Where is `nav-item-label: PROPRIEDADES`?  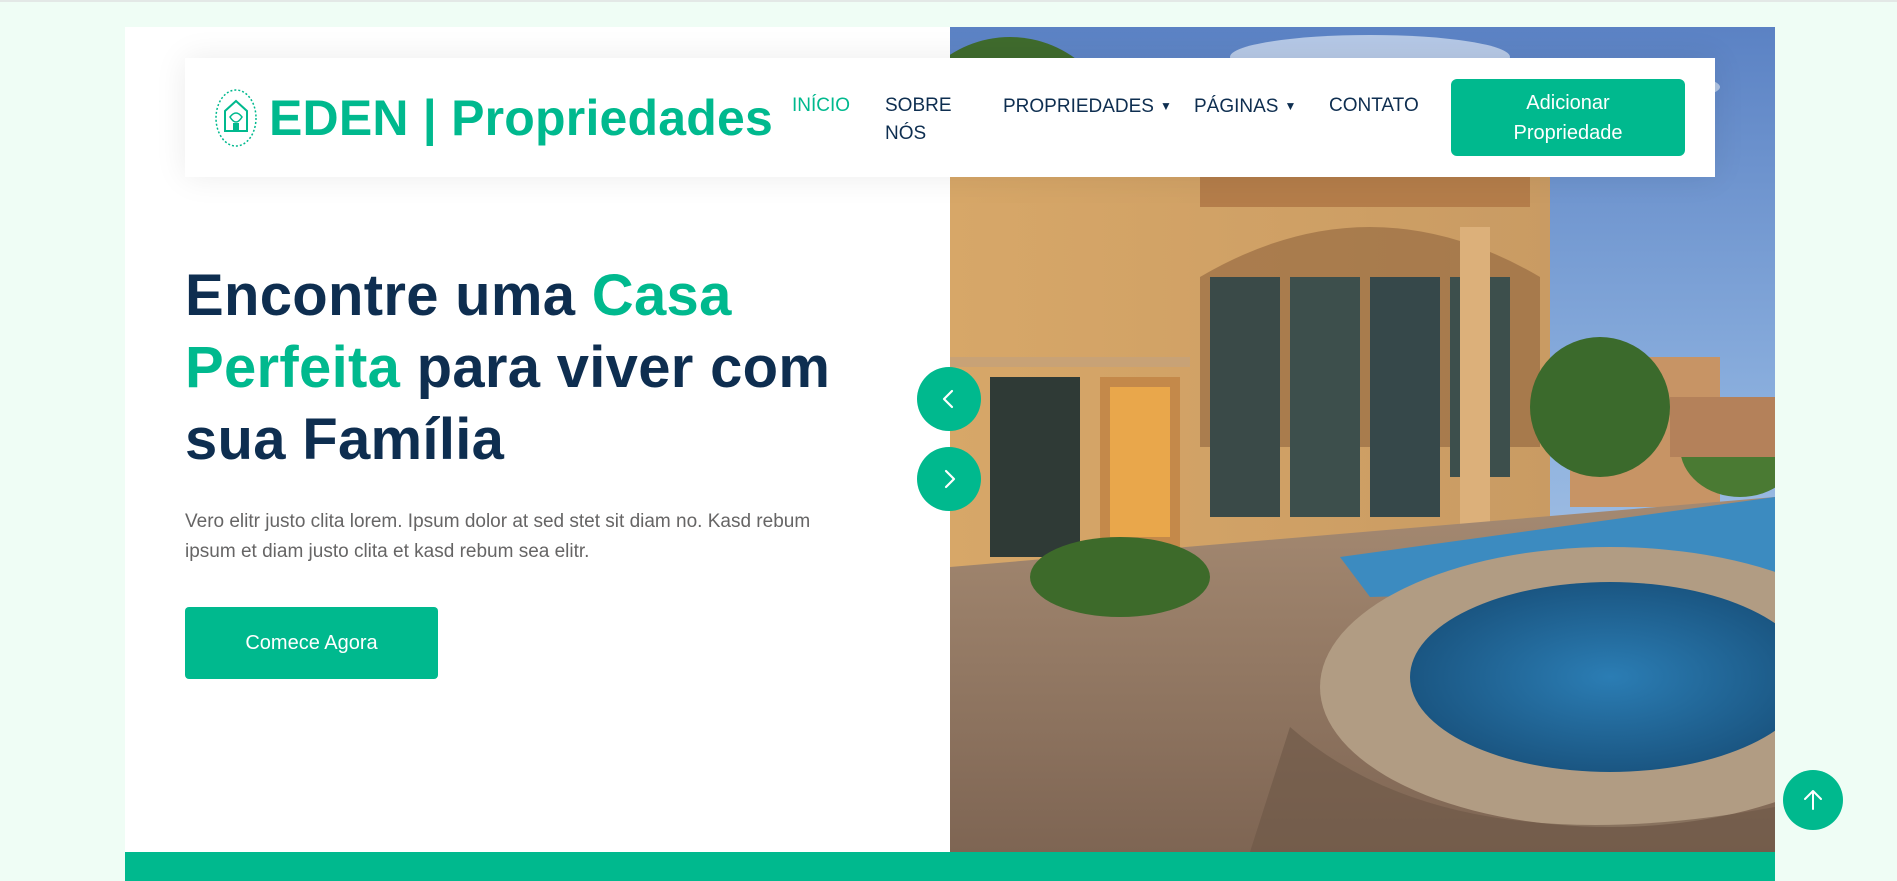
nav-item-label: PROPRIEDADES is located at coordinates (1078, 106).